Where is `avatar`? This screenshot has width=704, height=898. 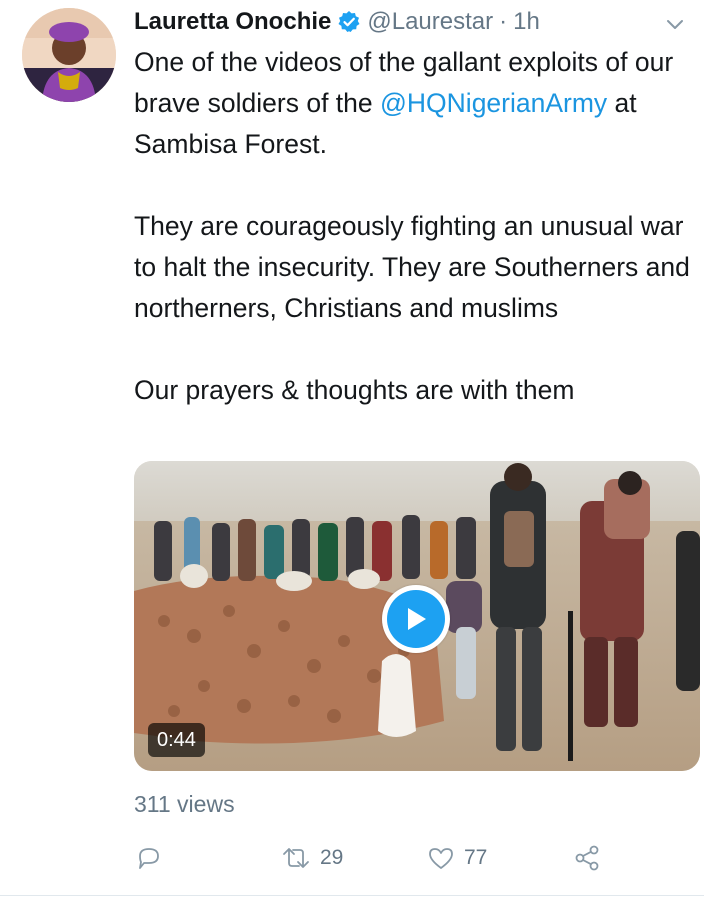
avatar is located at coordinates (69, 55).